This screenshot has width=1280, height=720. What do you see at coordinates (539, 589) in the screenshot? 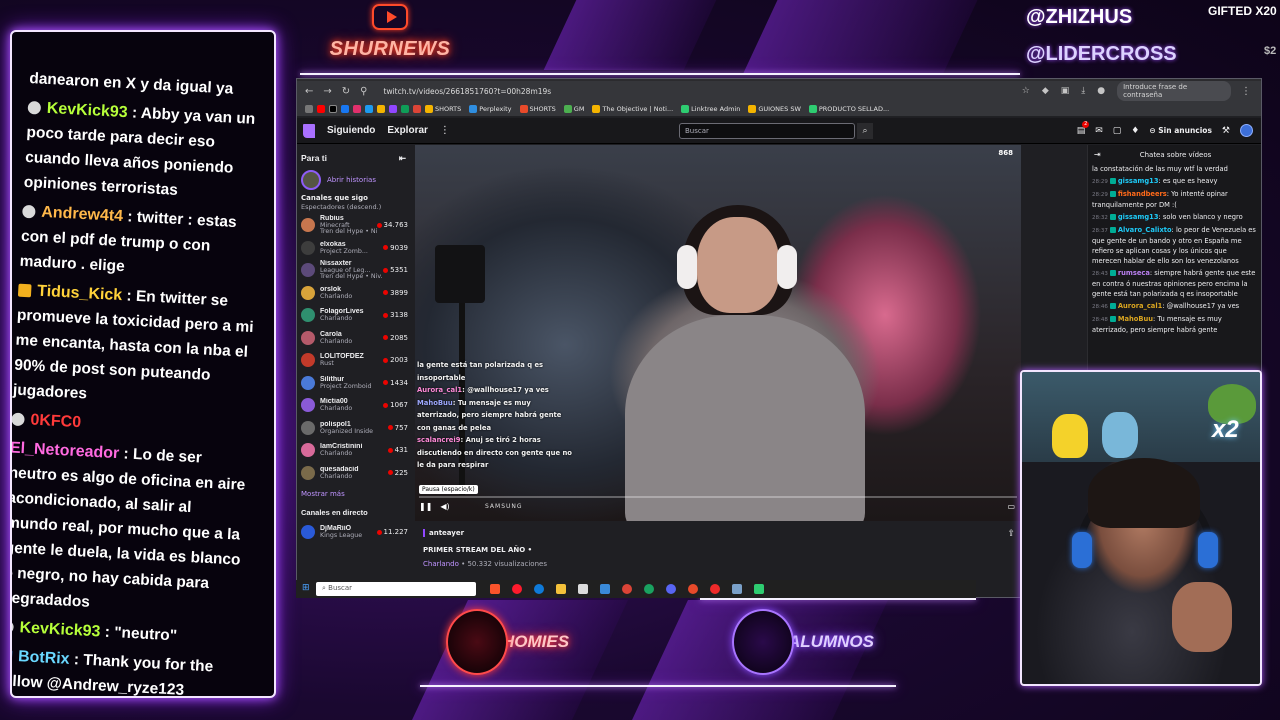
I see `edge-icon` at bounding box center [539, 589].